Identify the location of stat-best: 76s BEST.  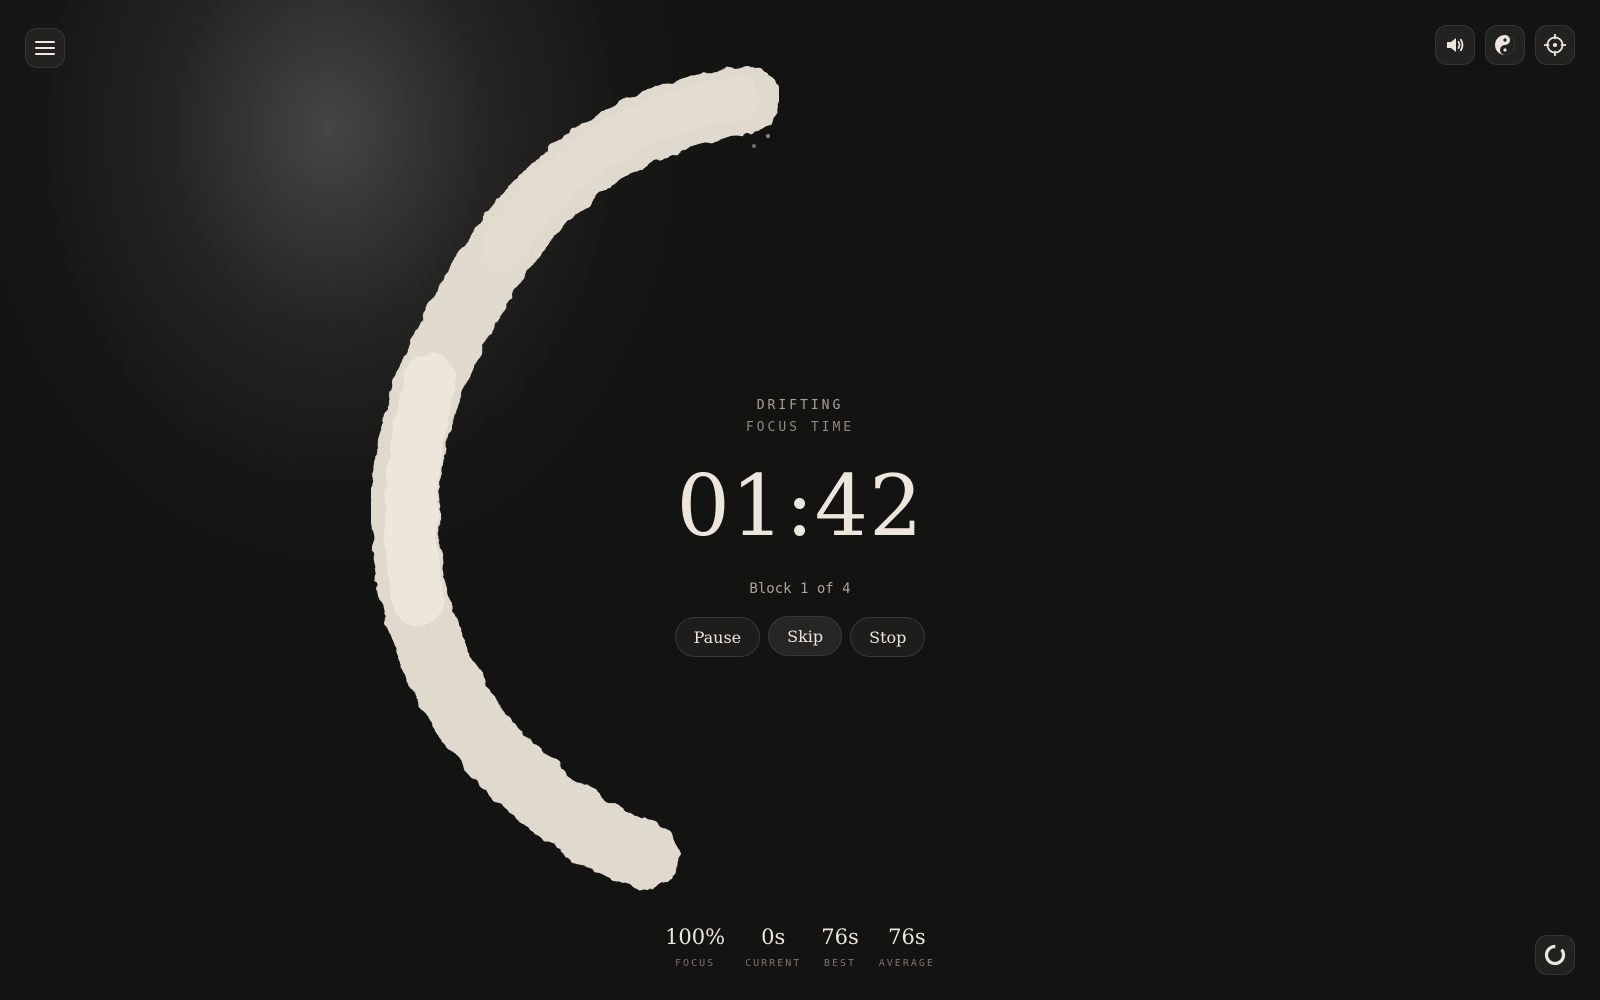
(840, 946).